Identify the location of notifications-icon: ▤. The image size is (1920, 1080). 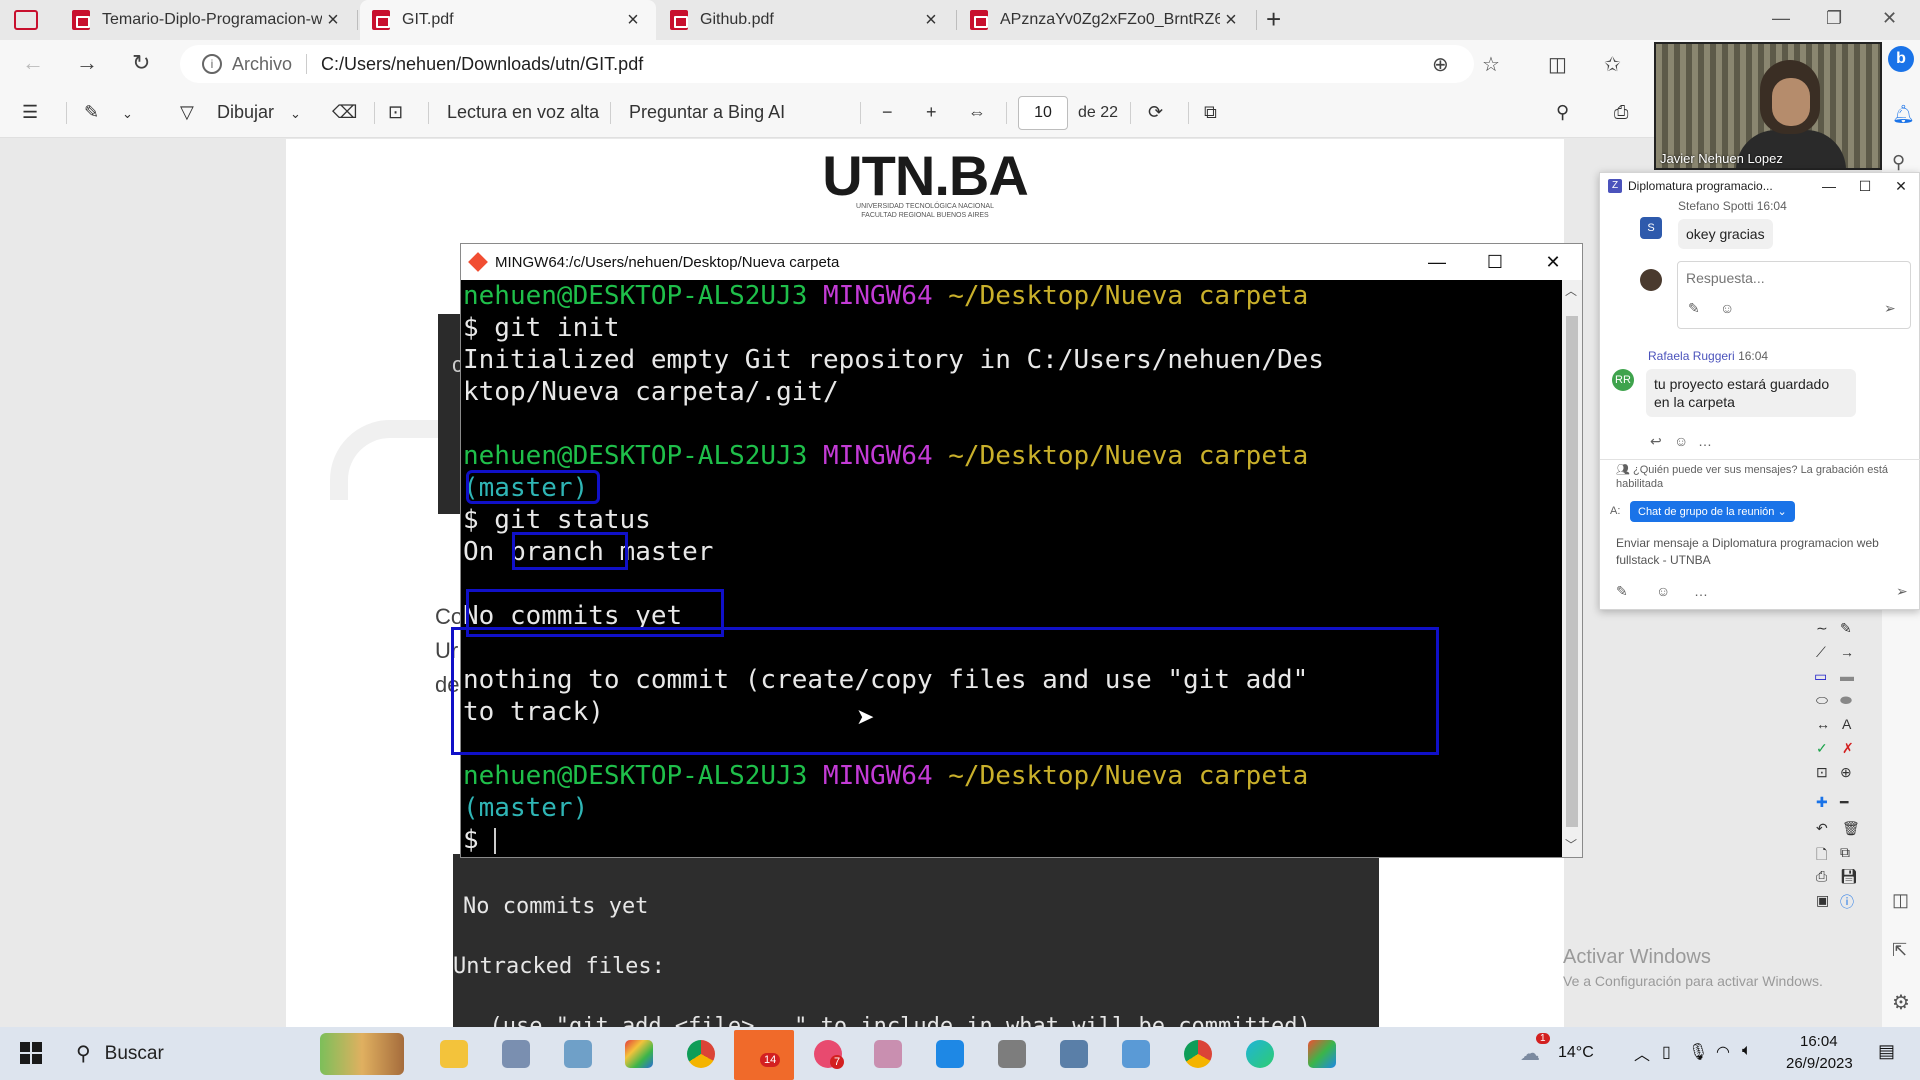
(1886, 1051).